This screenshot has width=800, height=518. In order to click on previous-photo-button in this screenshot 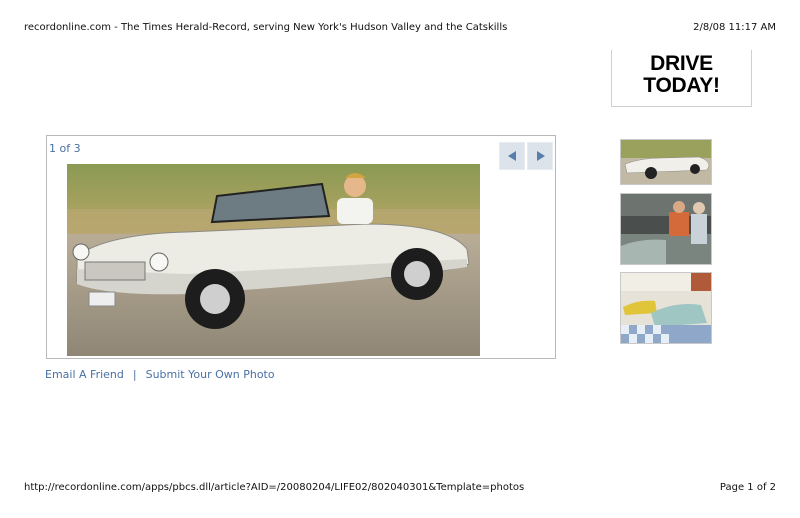, I will do `click(512, 156)`.